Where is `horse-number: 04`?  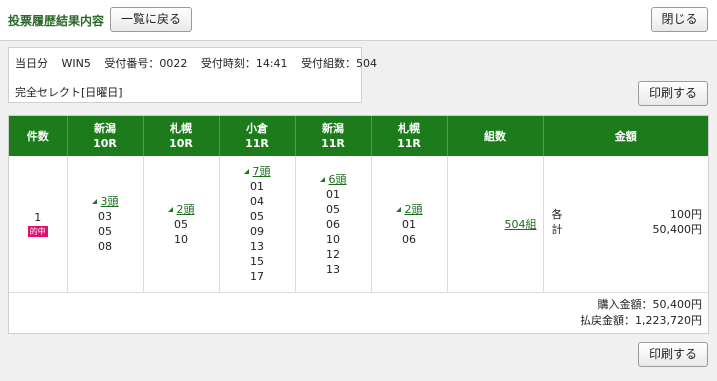
horse-number: 04 is located at coordinates (257, 201).